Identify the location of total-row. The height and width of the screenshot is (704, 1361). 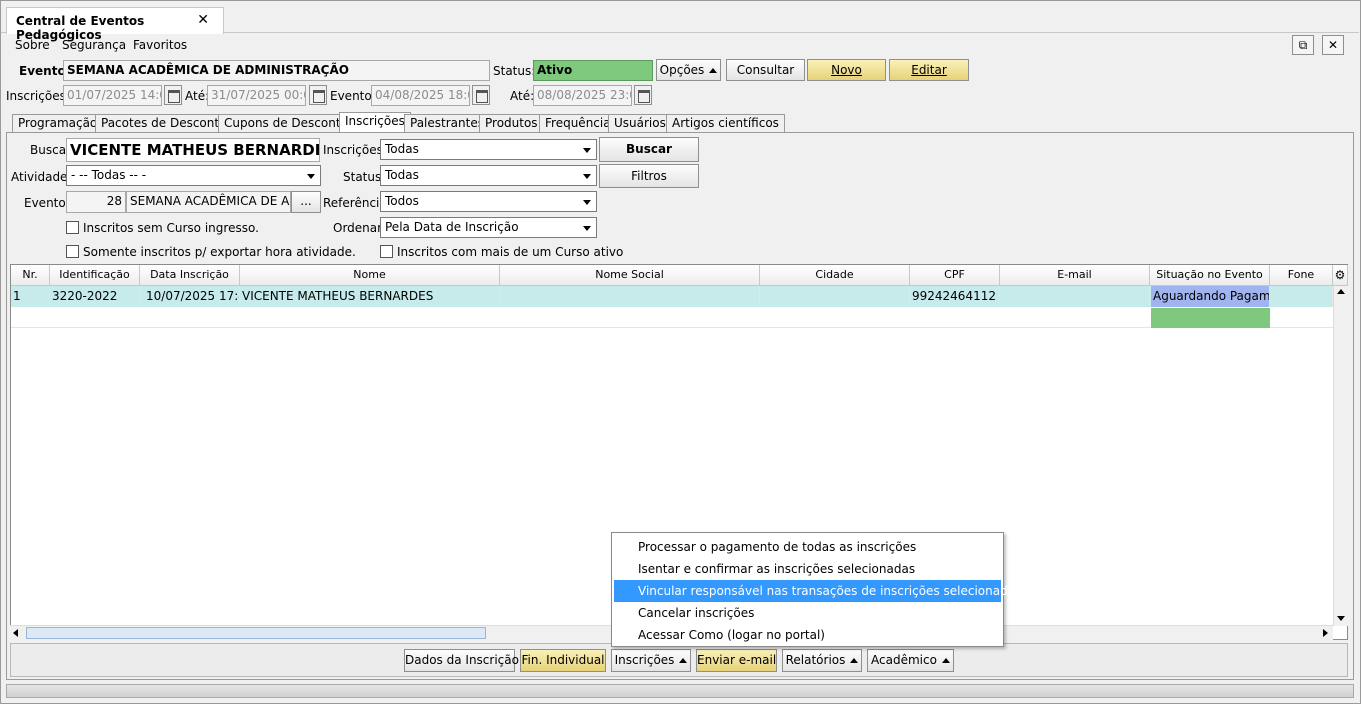
(672, 317).